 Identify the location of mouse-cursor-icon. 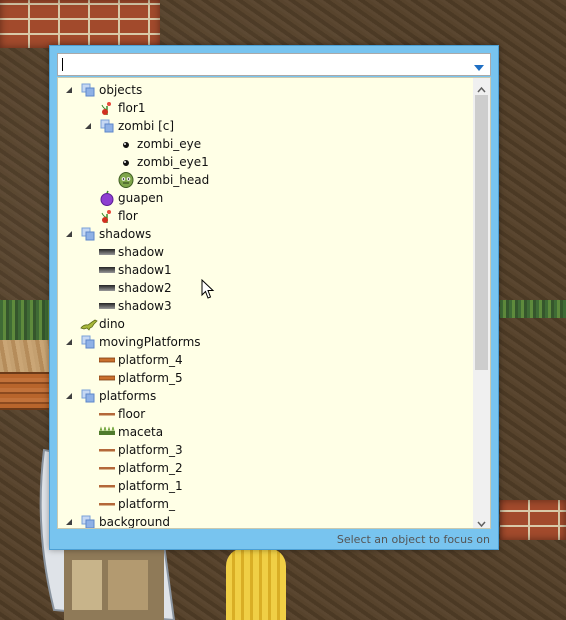
(208, 289).